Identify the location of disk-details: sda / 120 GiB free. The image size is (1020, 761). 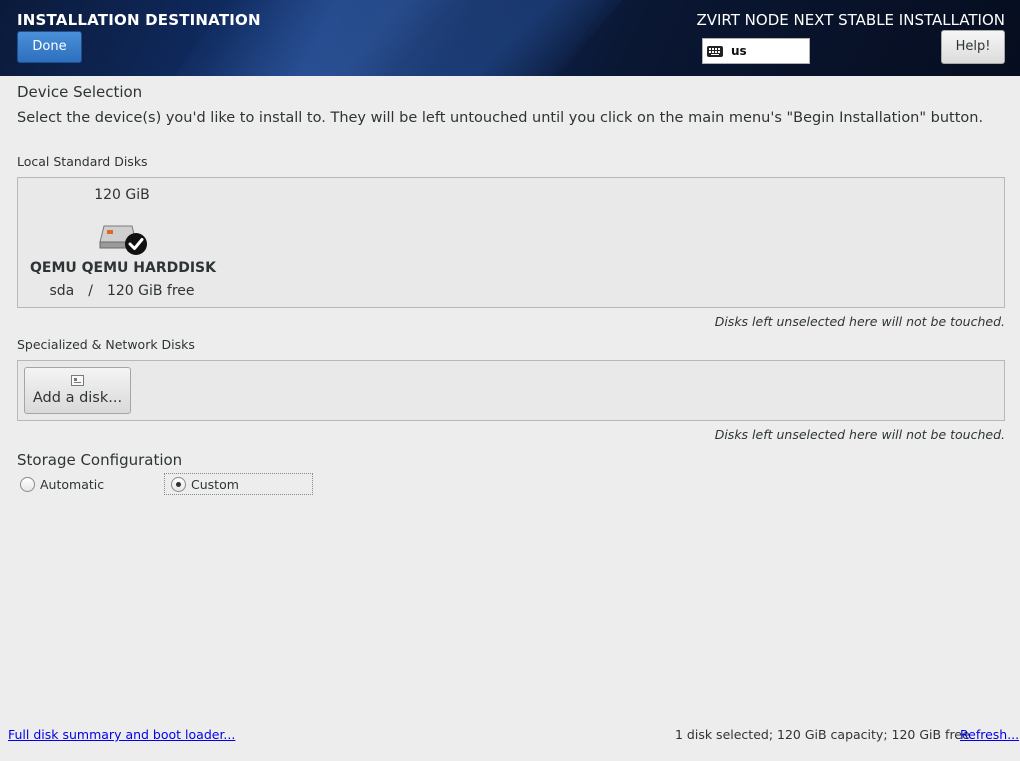
(122, 291).